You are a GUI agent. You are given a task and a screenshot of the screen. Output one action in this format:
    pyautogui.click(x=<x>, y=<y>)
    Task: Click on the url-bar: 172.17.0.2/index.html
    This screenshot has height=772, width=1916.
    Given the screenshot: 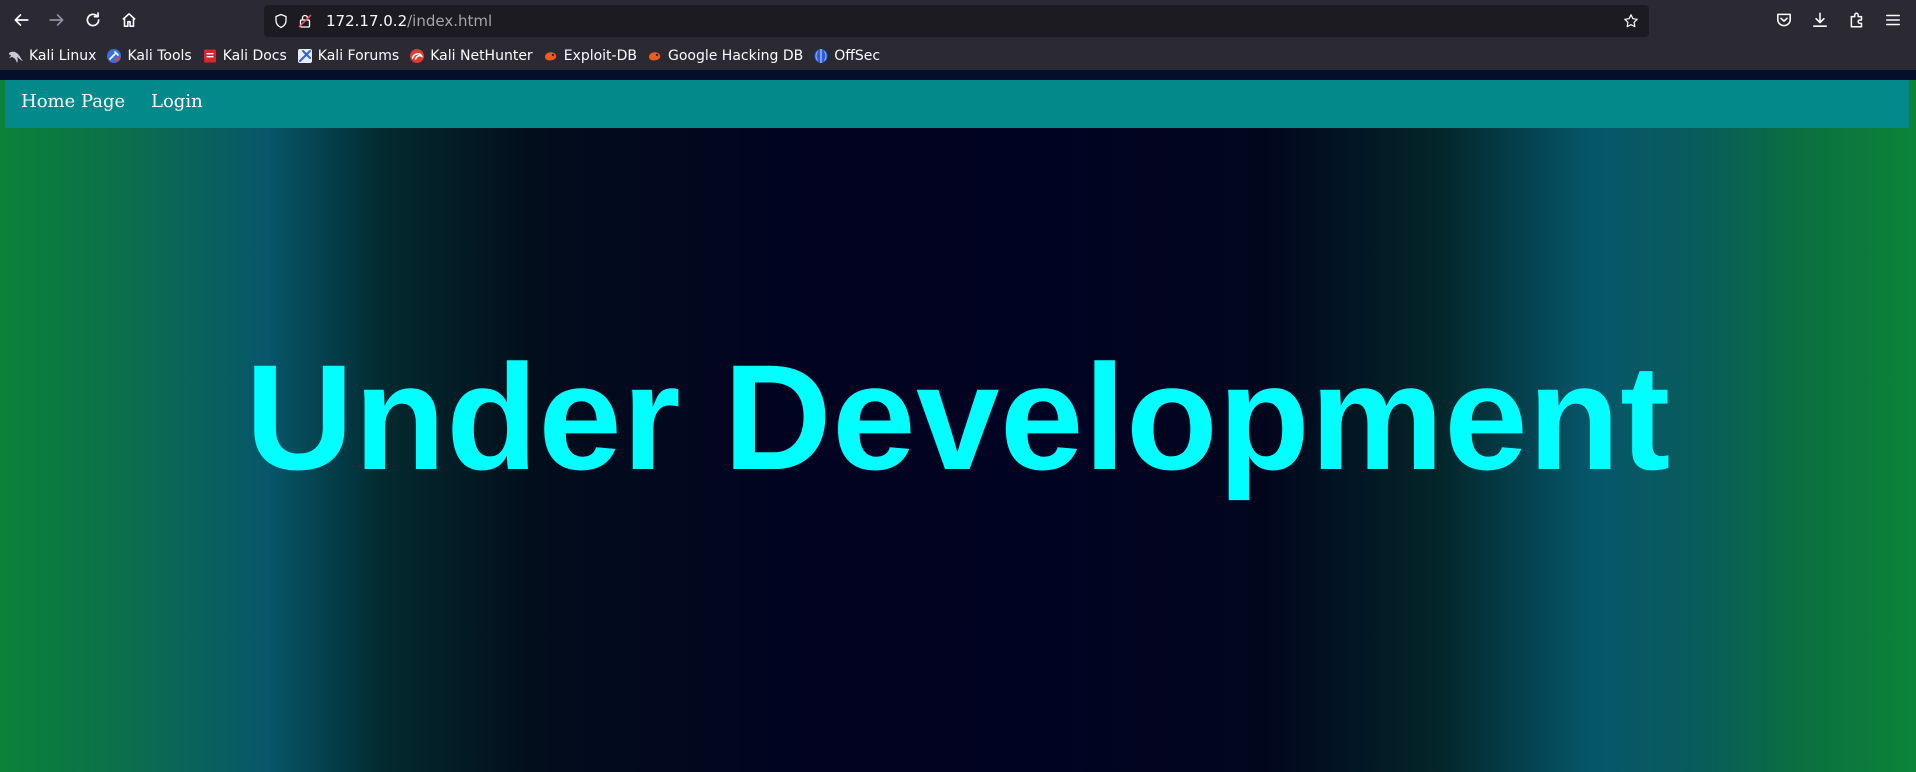 What is the action you would take?
    pyautogui.click(x=956, y=21)
    